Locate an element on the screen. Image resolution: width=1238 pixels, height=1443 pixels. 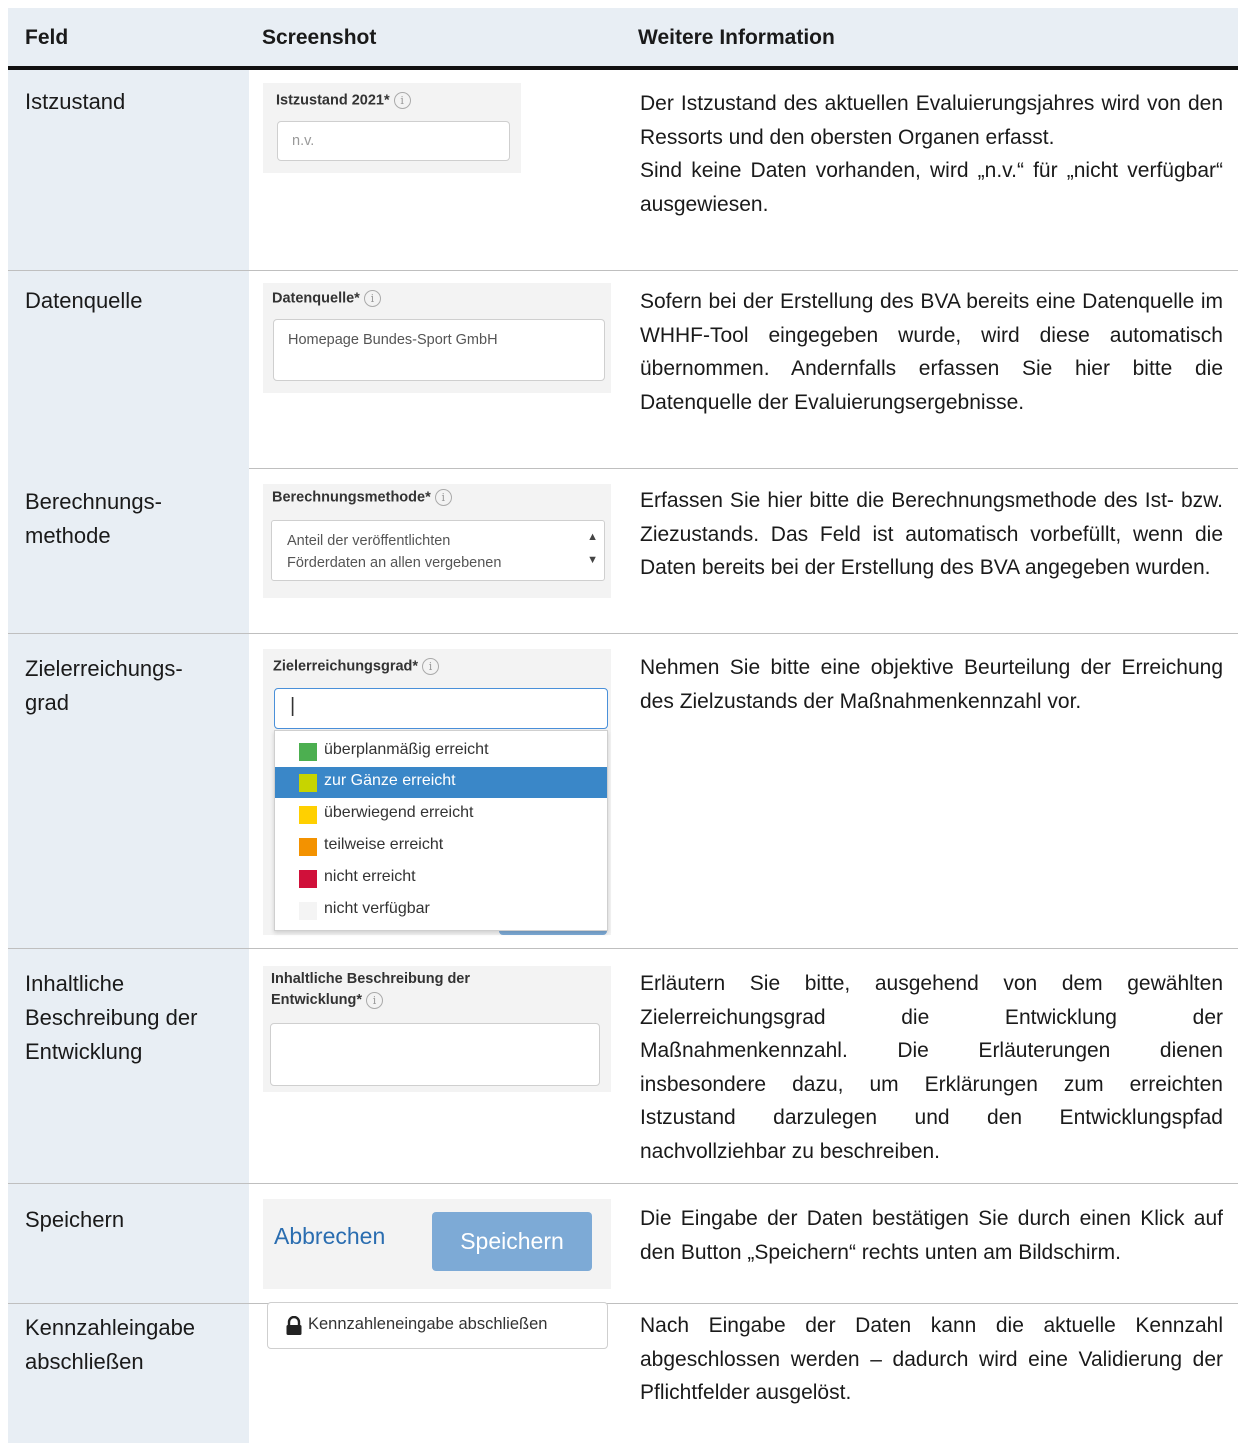
scroll-down-icon: ▼ is located at coordinates (592, 560).